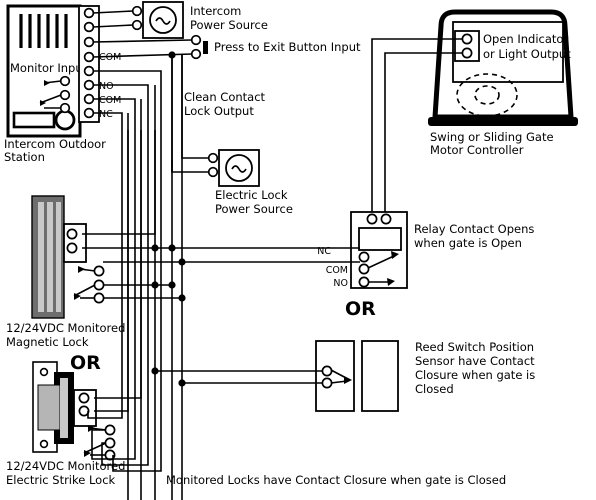  I want to click on controller-caption-line2: Motor Controller, so click(477, 150).